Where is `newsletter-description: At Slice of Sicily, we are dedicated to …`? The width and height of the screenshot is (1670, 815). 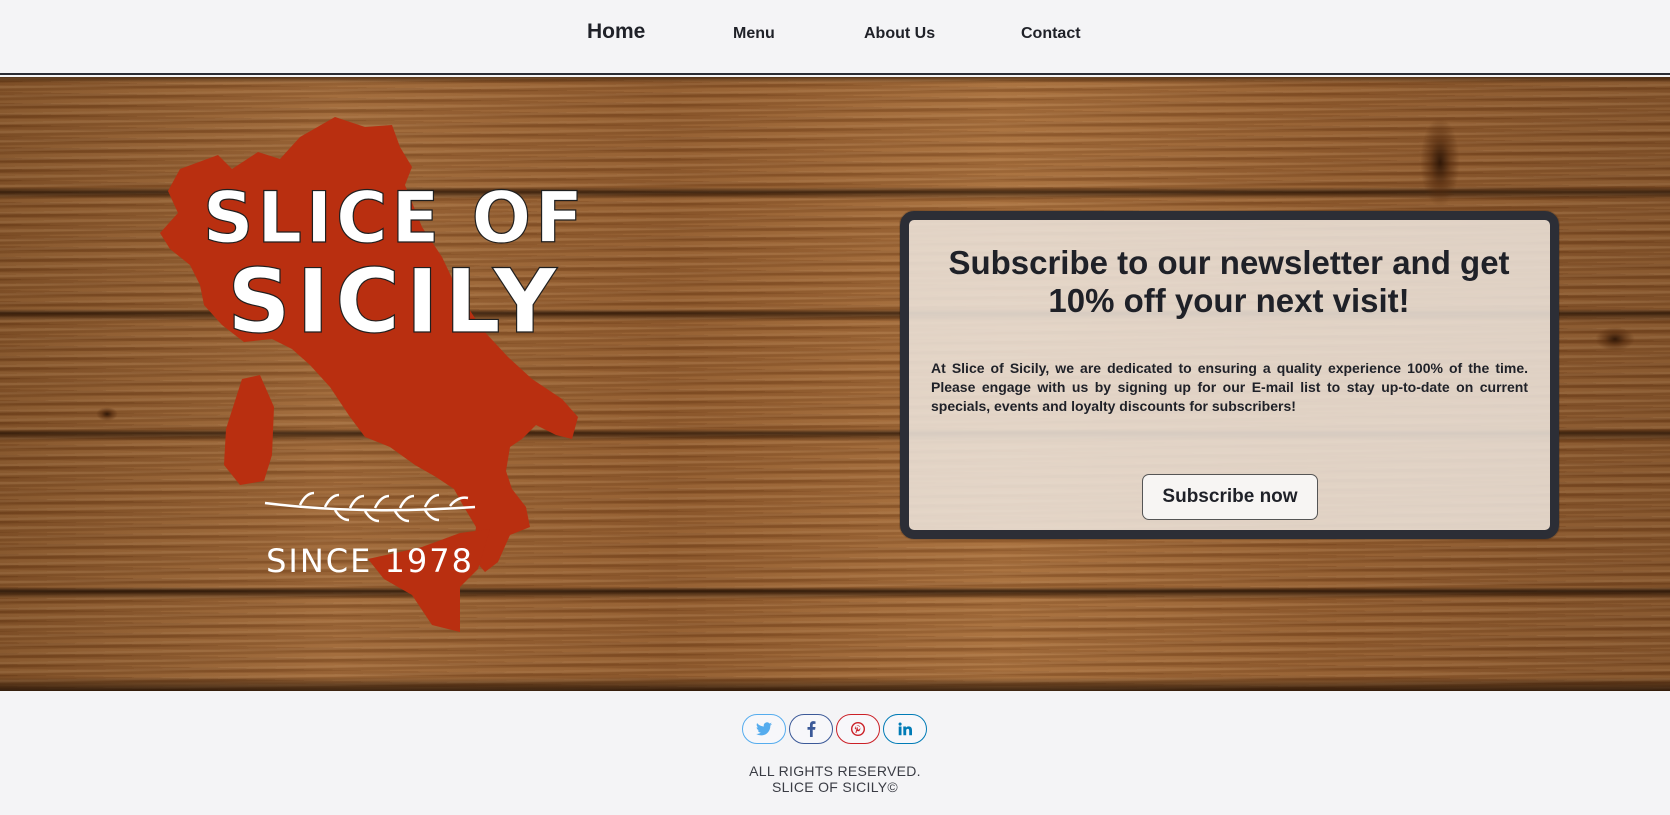 newsletter-description: At Slice of Sicily, we are dedicated to … is located at coordinates (1229, 387).